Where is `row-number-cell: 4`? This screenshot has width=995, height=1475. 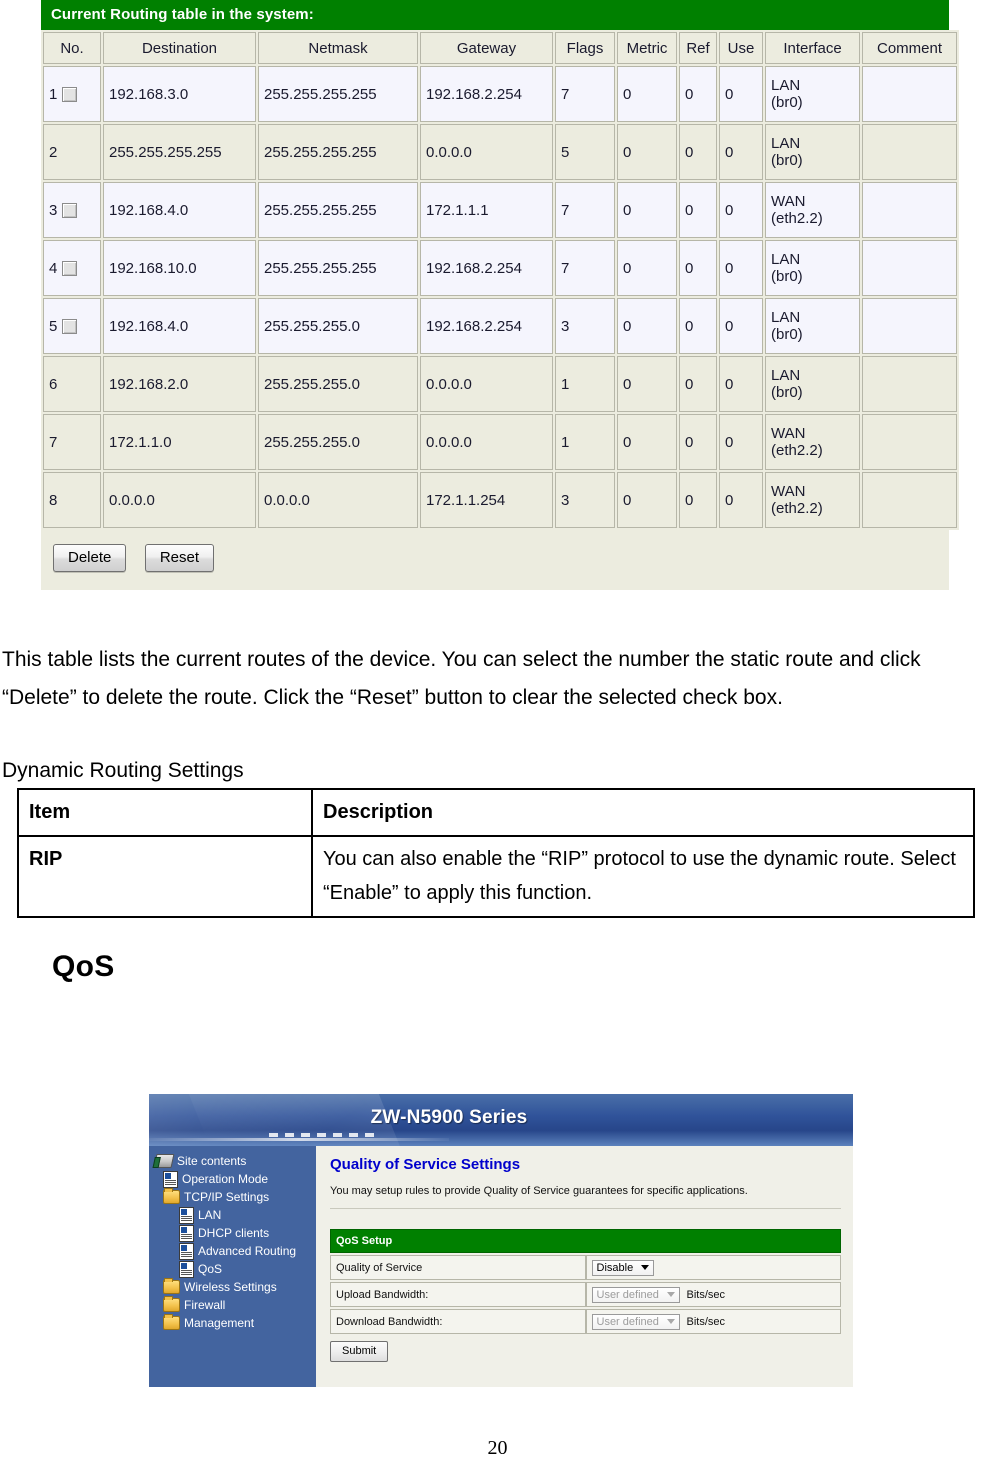 row-number-cell: 4 is located at coordinates (72, 268).